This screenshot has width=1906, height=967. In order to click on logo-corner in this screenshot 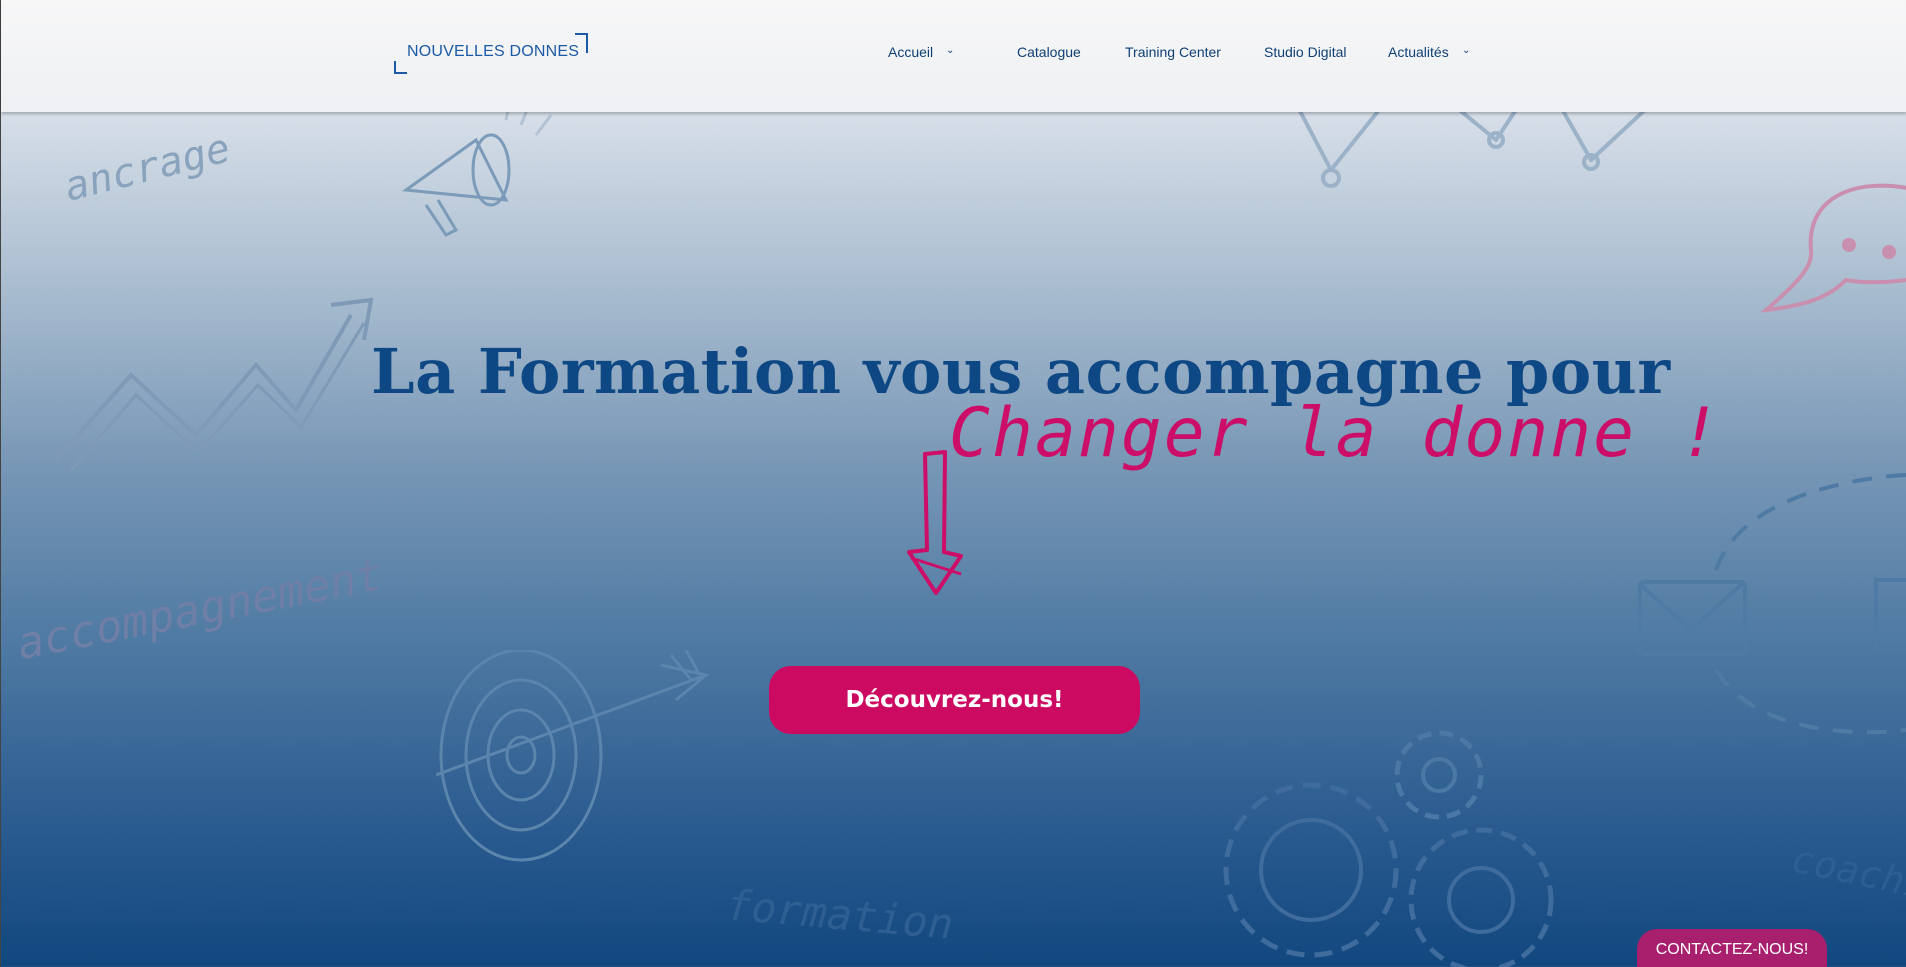, I will do `click(400, 67)`.